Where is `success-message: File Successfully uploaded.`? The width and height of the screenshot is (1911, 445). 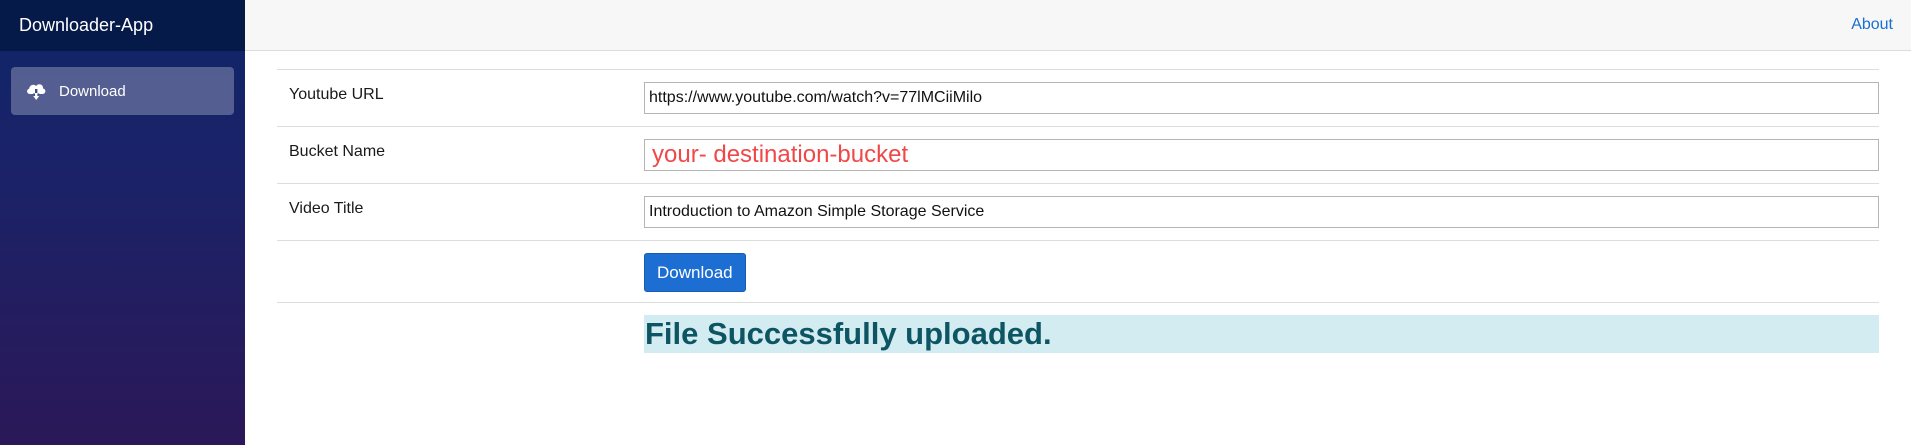 success-message: File Successfully uploaded. is located at coordinates (848, 333).